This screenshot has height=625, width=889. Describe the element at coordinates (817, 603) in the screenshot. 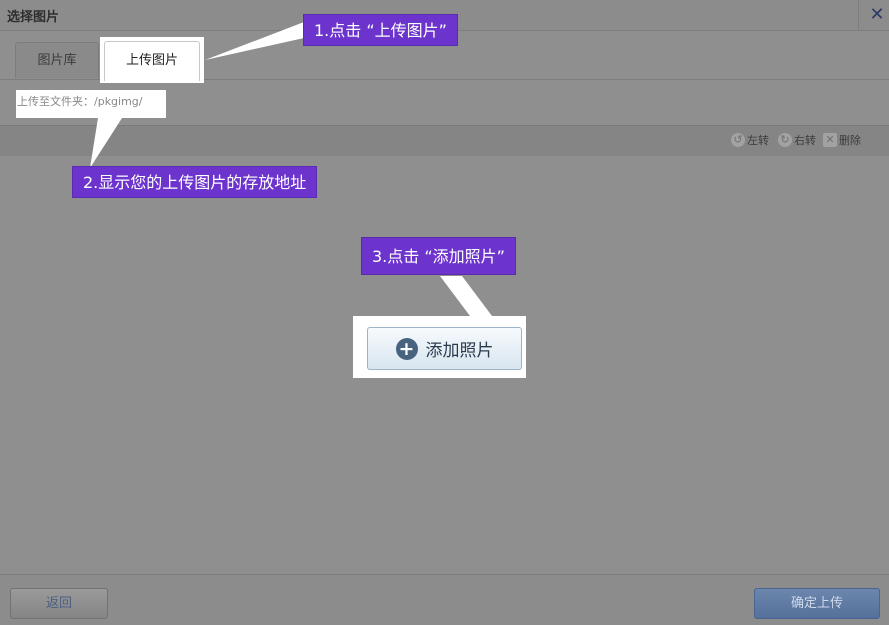

I see `confirm-upload-button: 确定上传` at that location.